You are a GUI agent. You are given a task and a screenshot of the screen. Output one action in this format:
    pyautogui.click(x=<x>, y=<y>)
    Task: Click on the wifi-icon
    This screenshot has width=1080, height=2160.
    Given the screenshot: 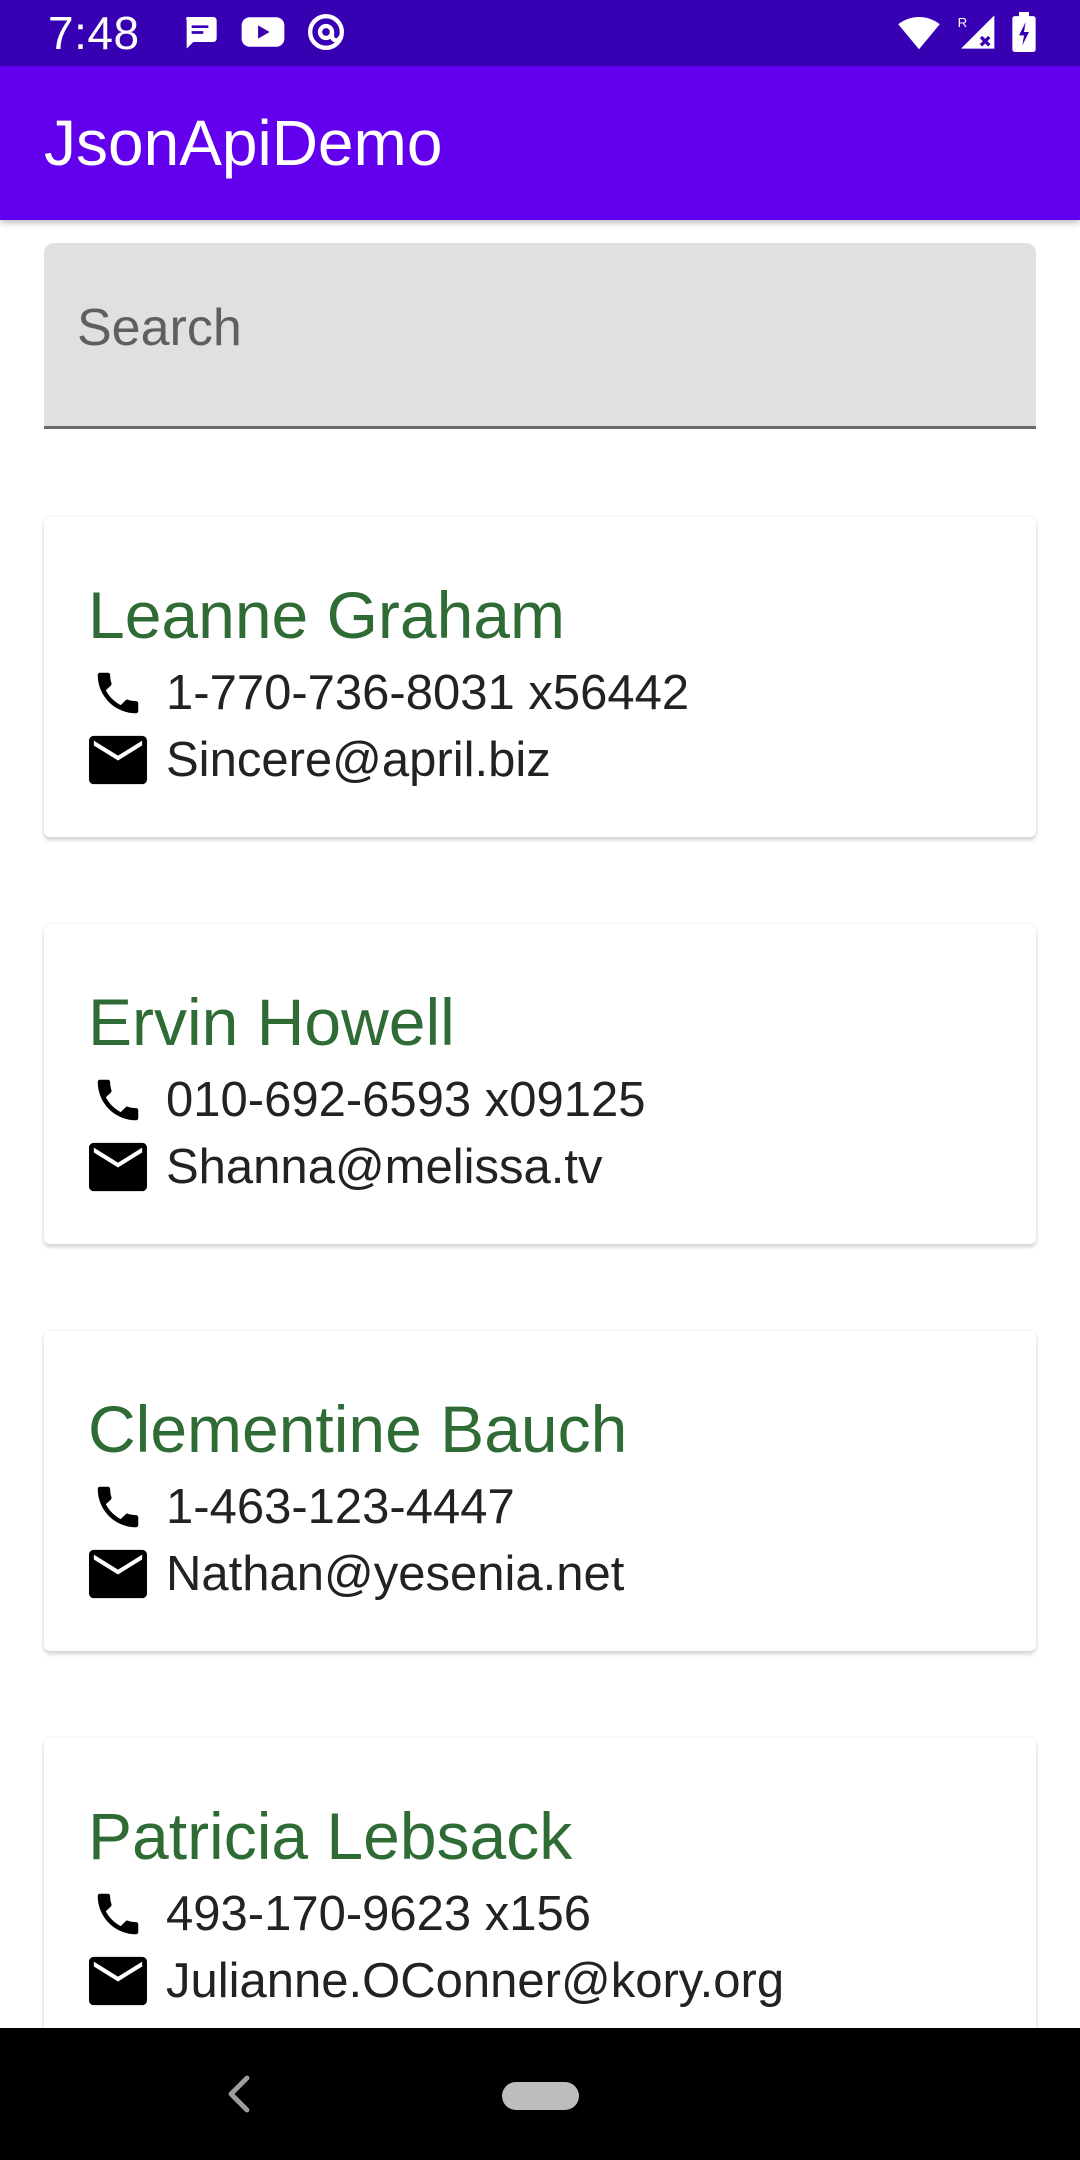 What is the action you would take?
    pyautogui.click(x=919, y=32)
    